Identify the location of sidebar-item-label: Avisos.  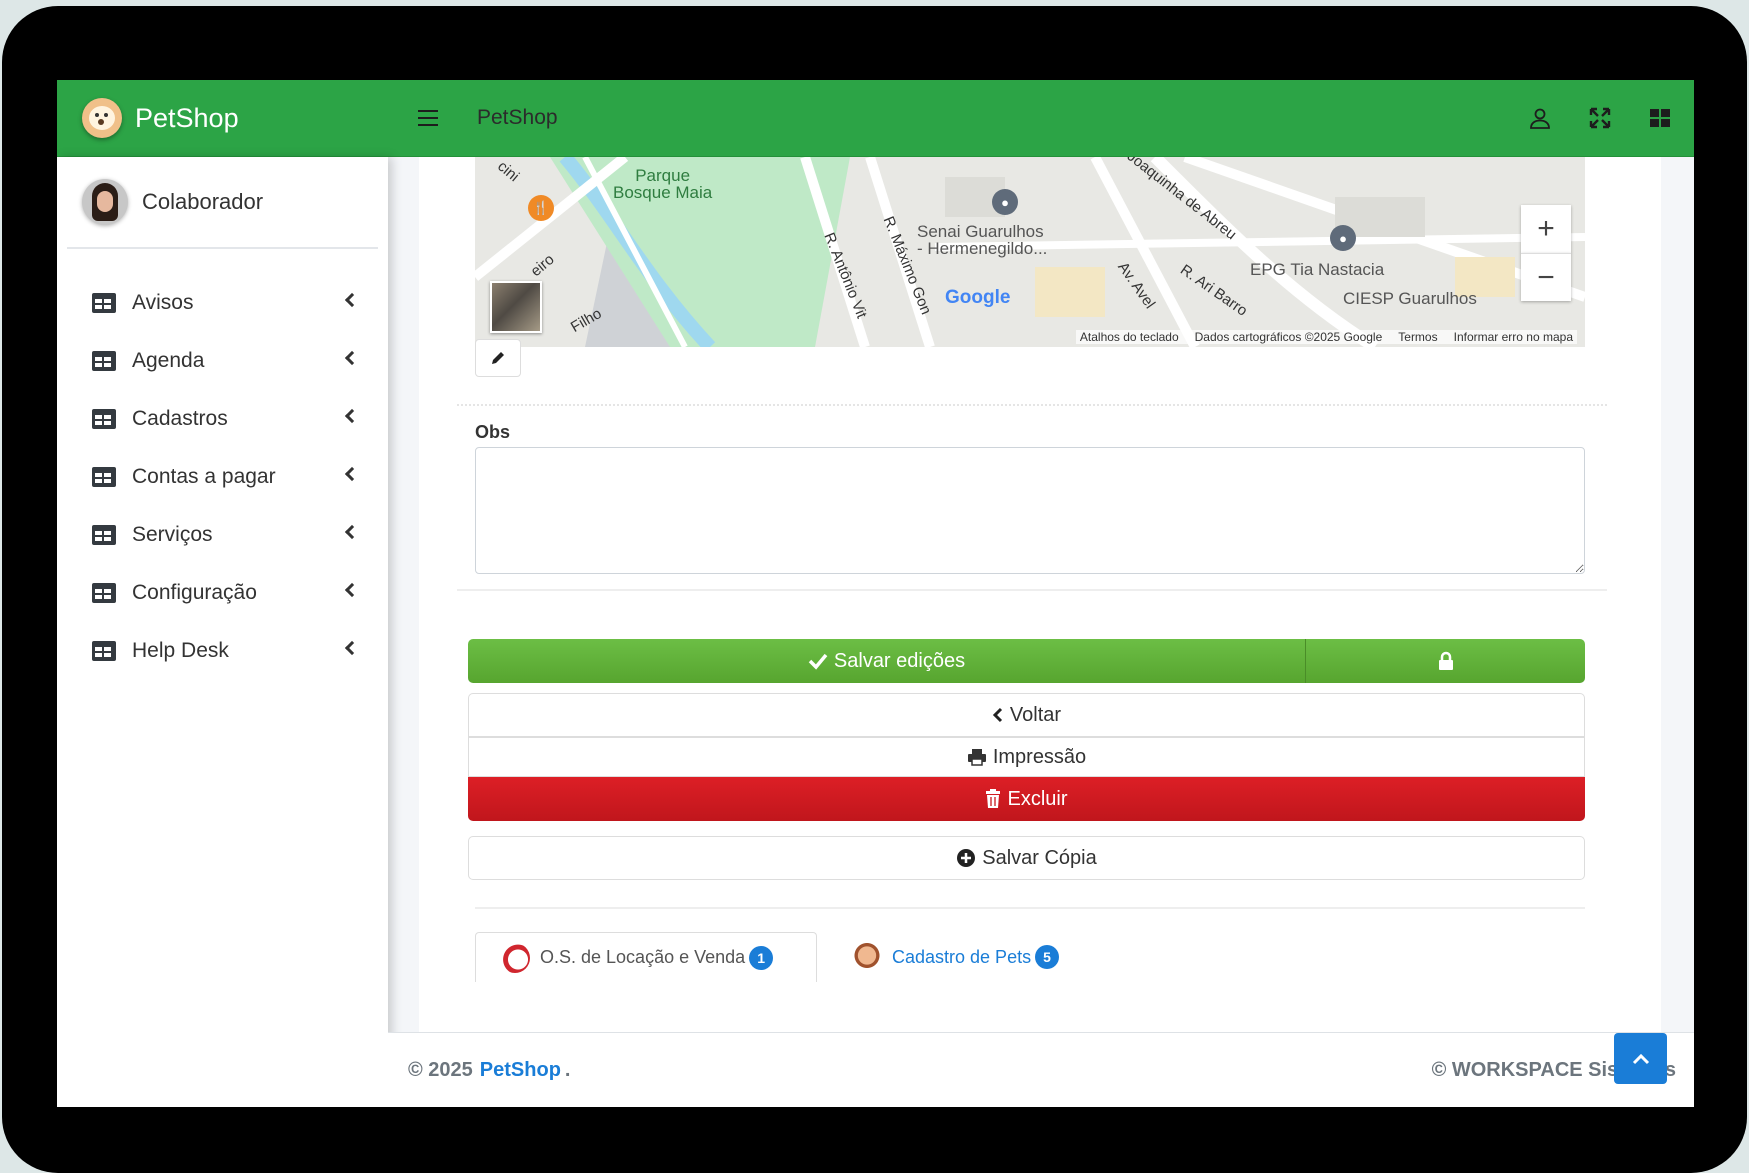
(163, 302).